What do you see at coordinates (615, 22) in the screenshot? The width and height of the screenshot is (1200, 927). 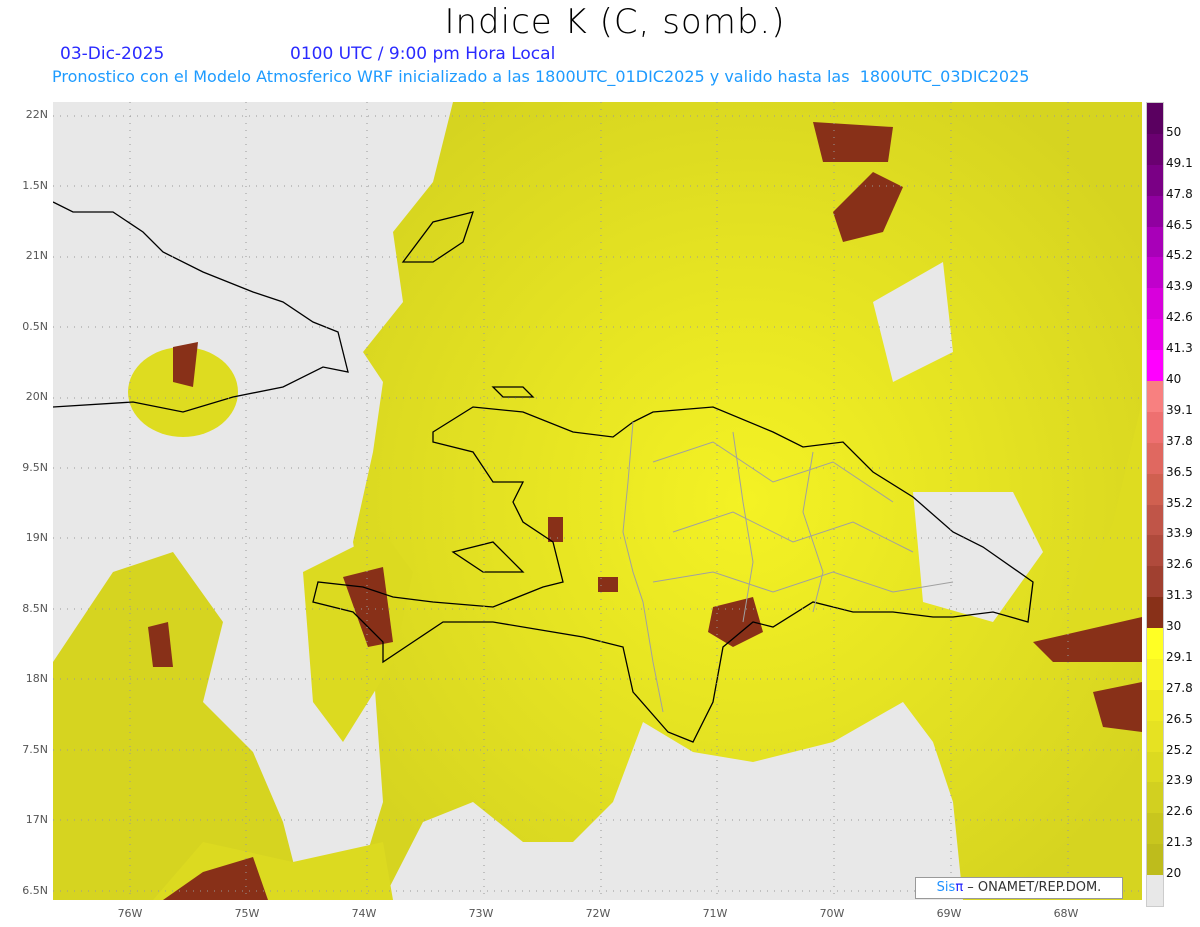 I see `map-title: Indice K (C, somb.)` at bounding box center [615, 22].